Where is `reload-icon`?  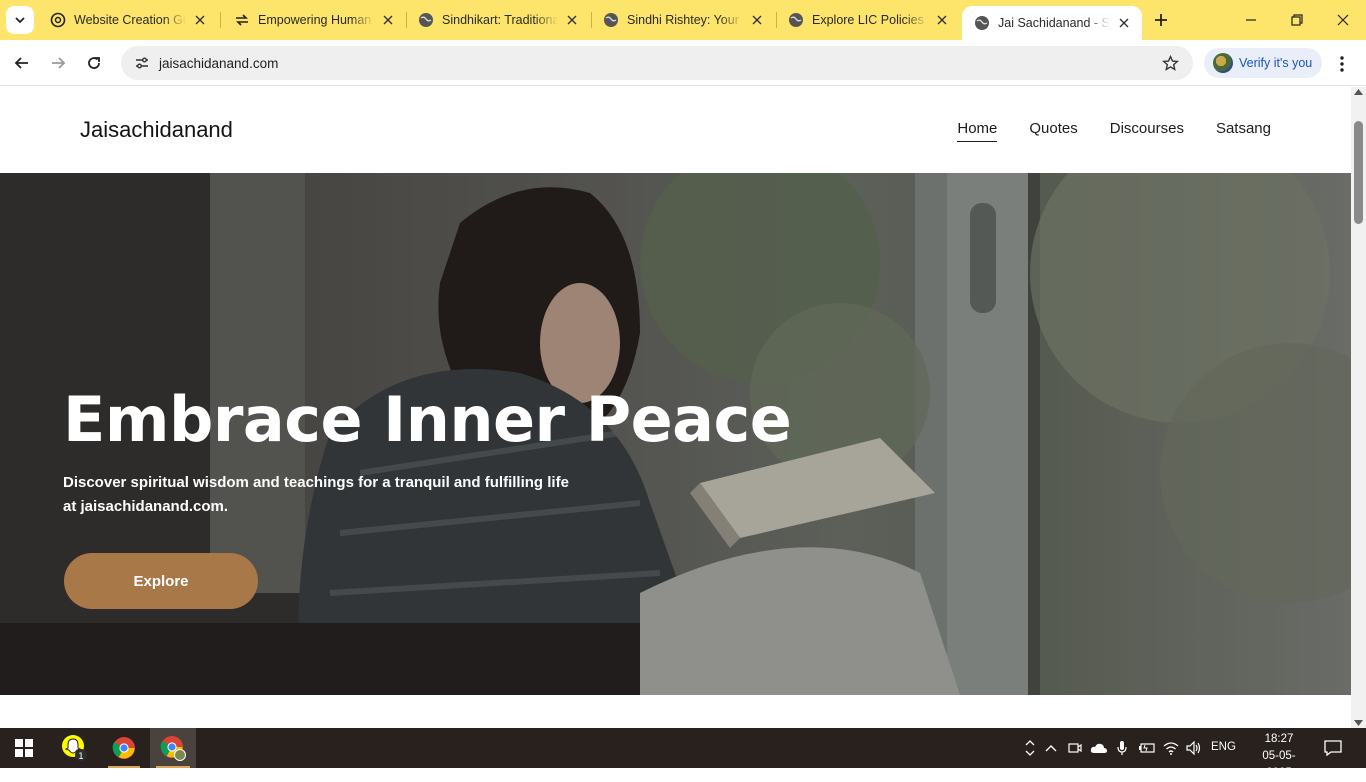
reload-icon is located at coordinates (94, 63).